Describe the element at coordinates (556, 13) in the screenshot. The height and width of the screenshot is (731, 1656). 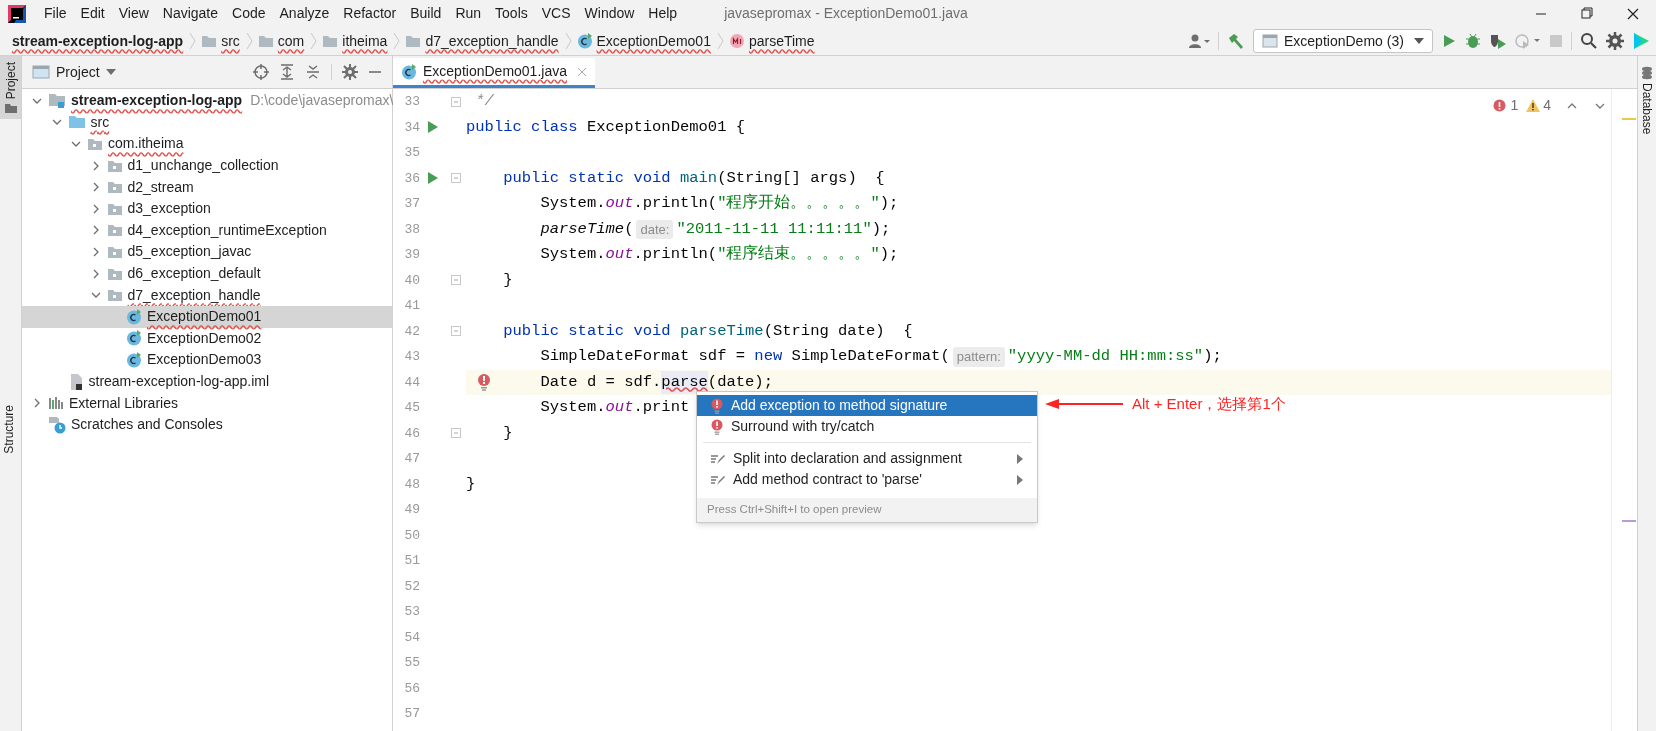
I see `menu-item: VCS` at that location.